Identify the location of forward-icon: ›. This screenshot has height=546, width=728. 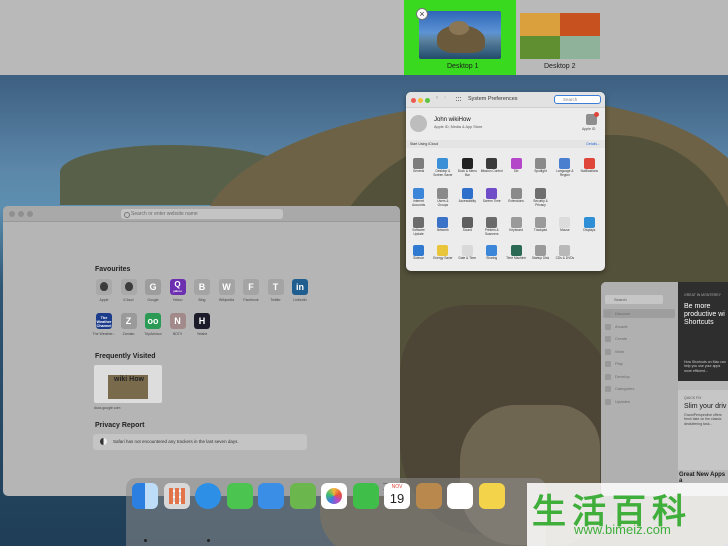
(445, 98).